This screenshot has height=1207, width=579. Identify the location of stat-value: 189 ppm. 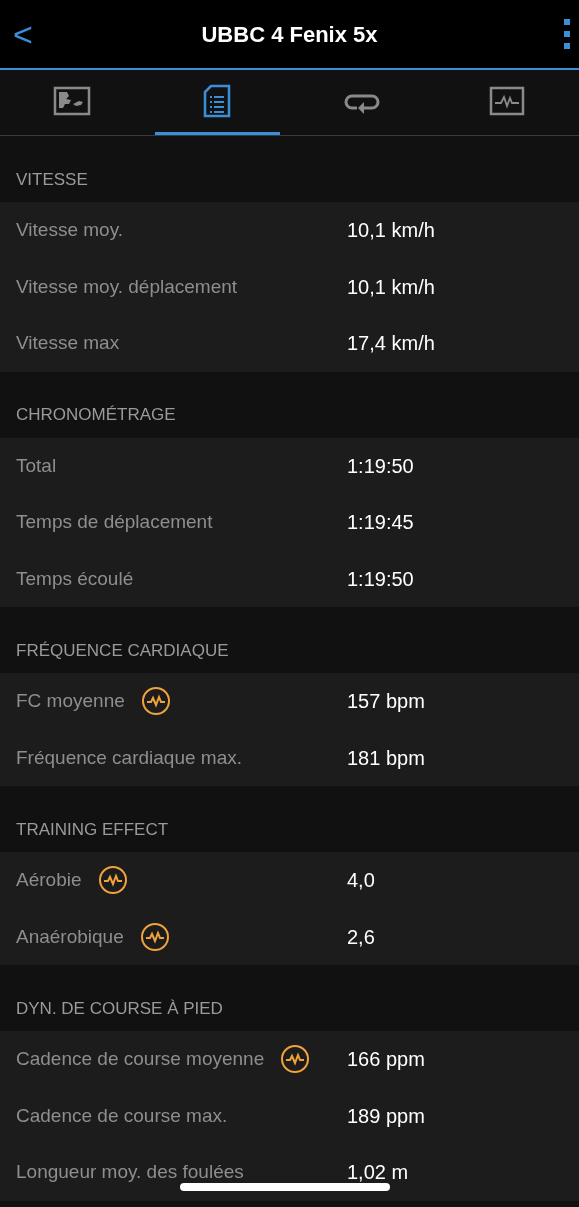
(386, 1116).